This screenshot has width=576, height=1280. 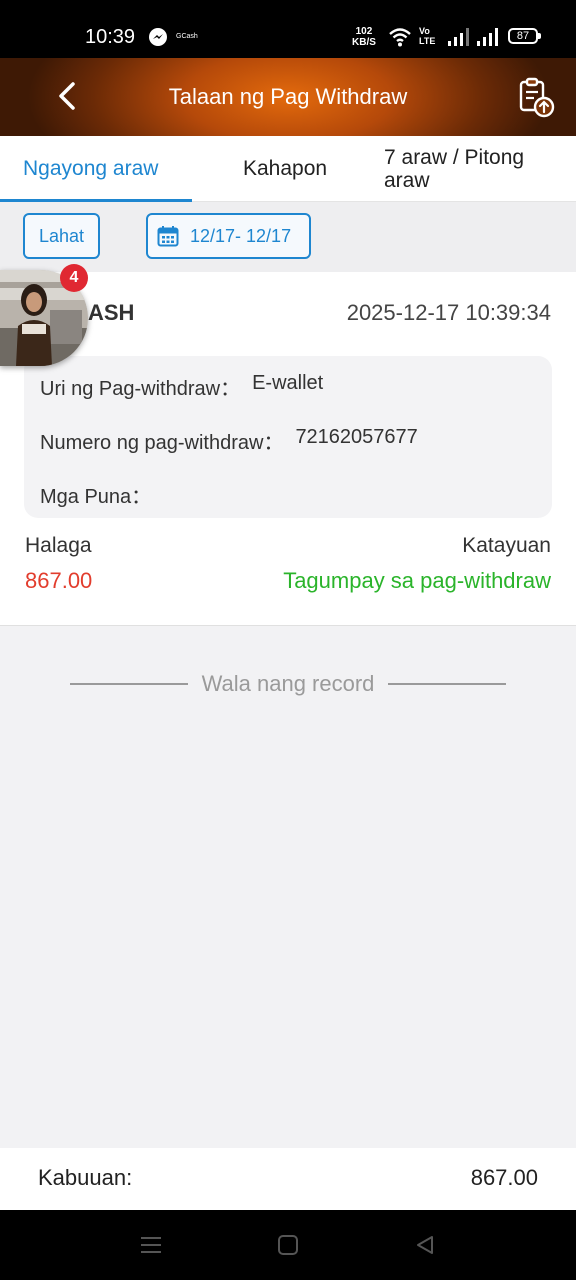 I want to click on tab-yesterday: Kahapon, so click(x=285, y=169).